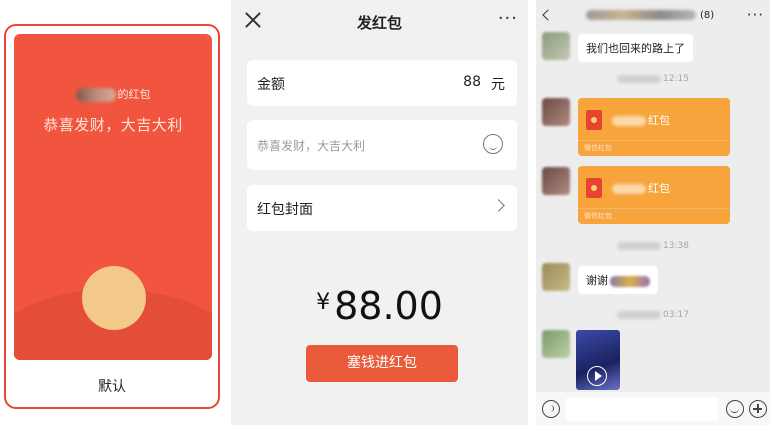 Image resolution: width=770 pixels, height=425 pixels. What do you see at coordinates (508, 18) in the screenshot?
I see `more-options-icon: ···` at bounding box center [508, 18].